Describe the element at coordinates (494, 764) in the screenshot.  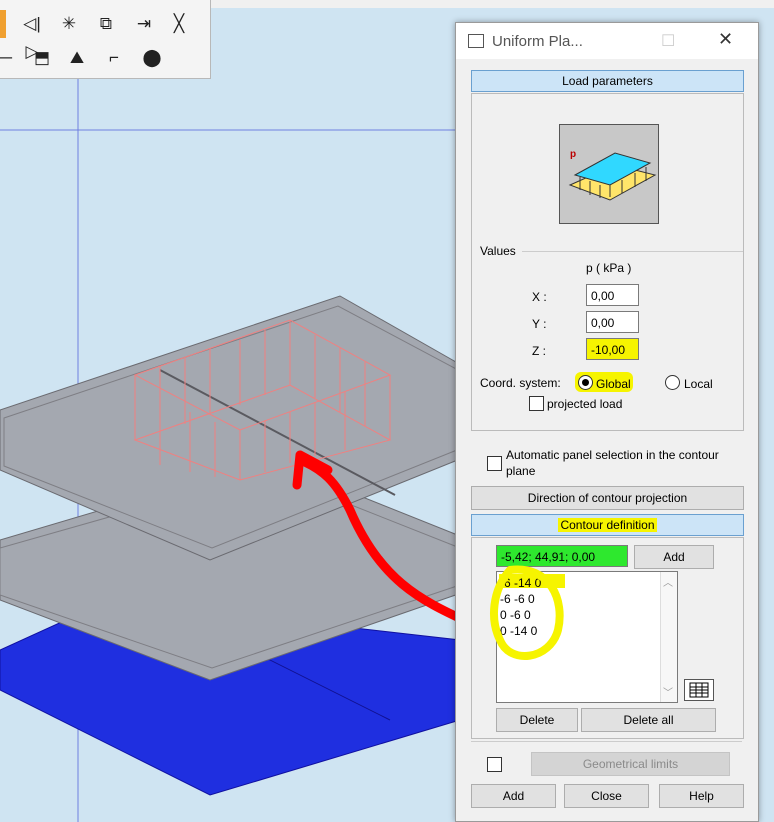
I see `geometrical-limits-checkbox` at that location.